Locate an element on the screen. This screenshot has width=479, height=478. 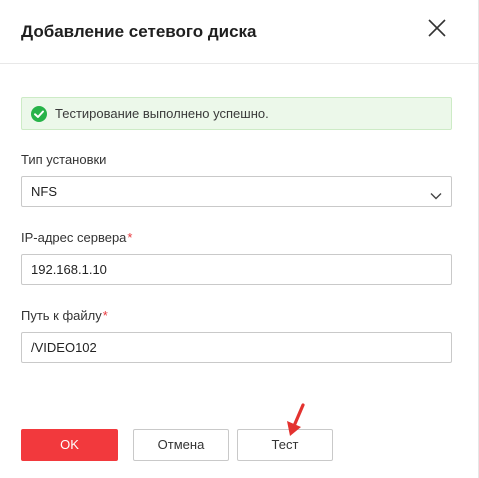
install-type-value: NFS is located at coordinates (44, 191).